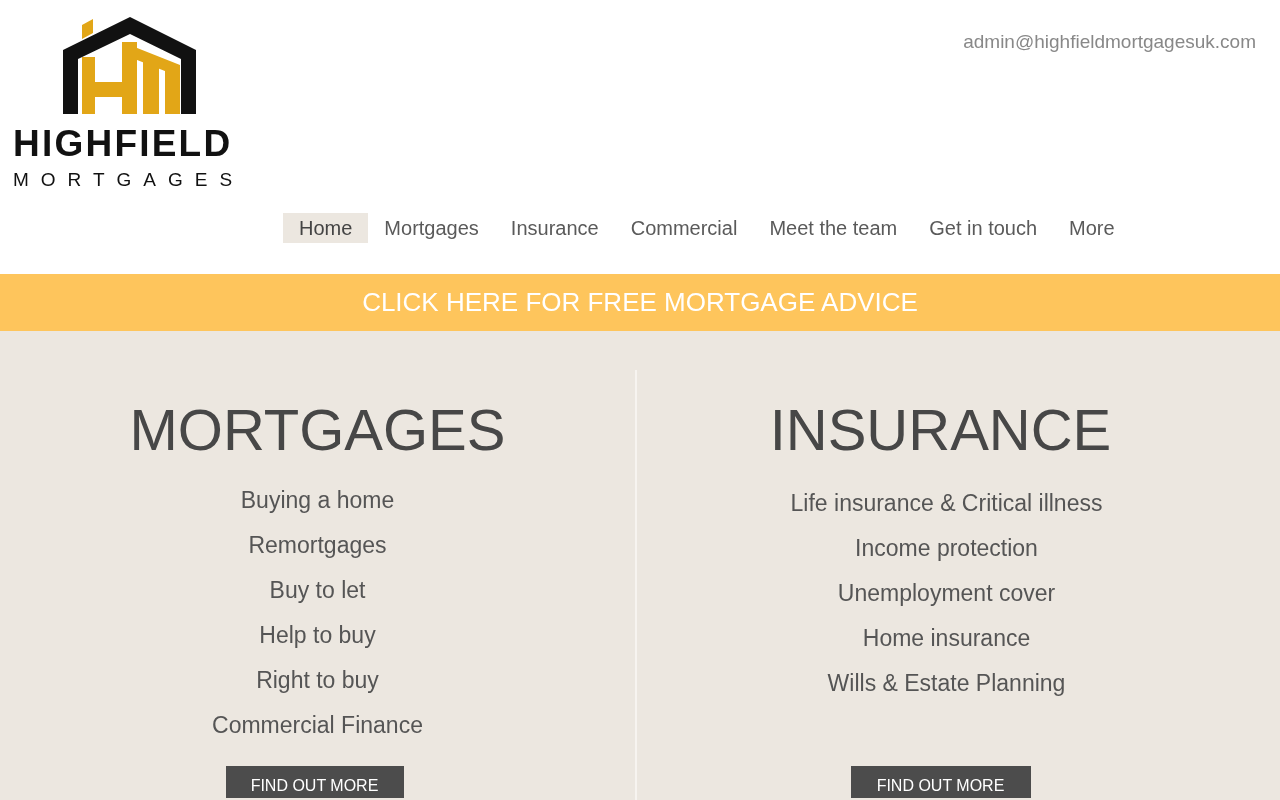 This screenshot has width=1280, height=800. I want to click on service-link: Commercial Finance, so click(317, 725).